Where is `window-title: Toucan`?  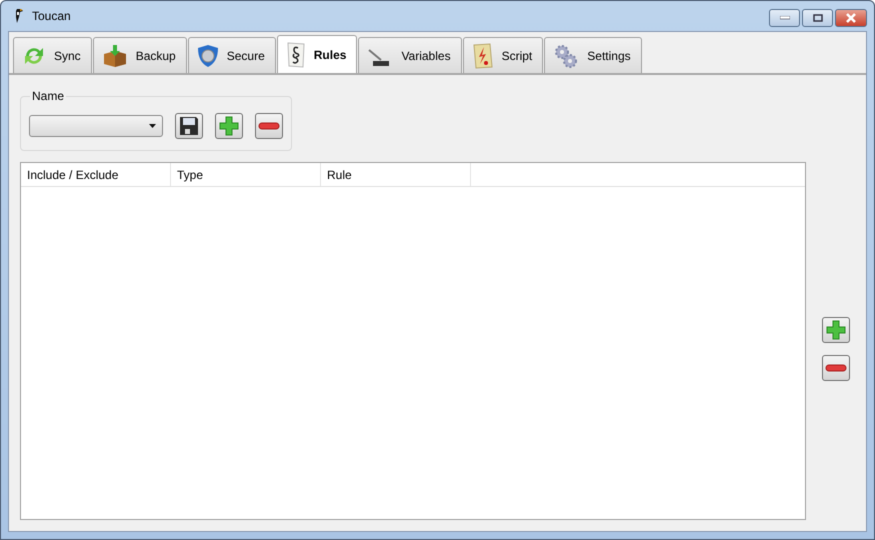 window-title: Toucan is located at coordinates (51, 16).